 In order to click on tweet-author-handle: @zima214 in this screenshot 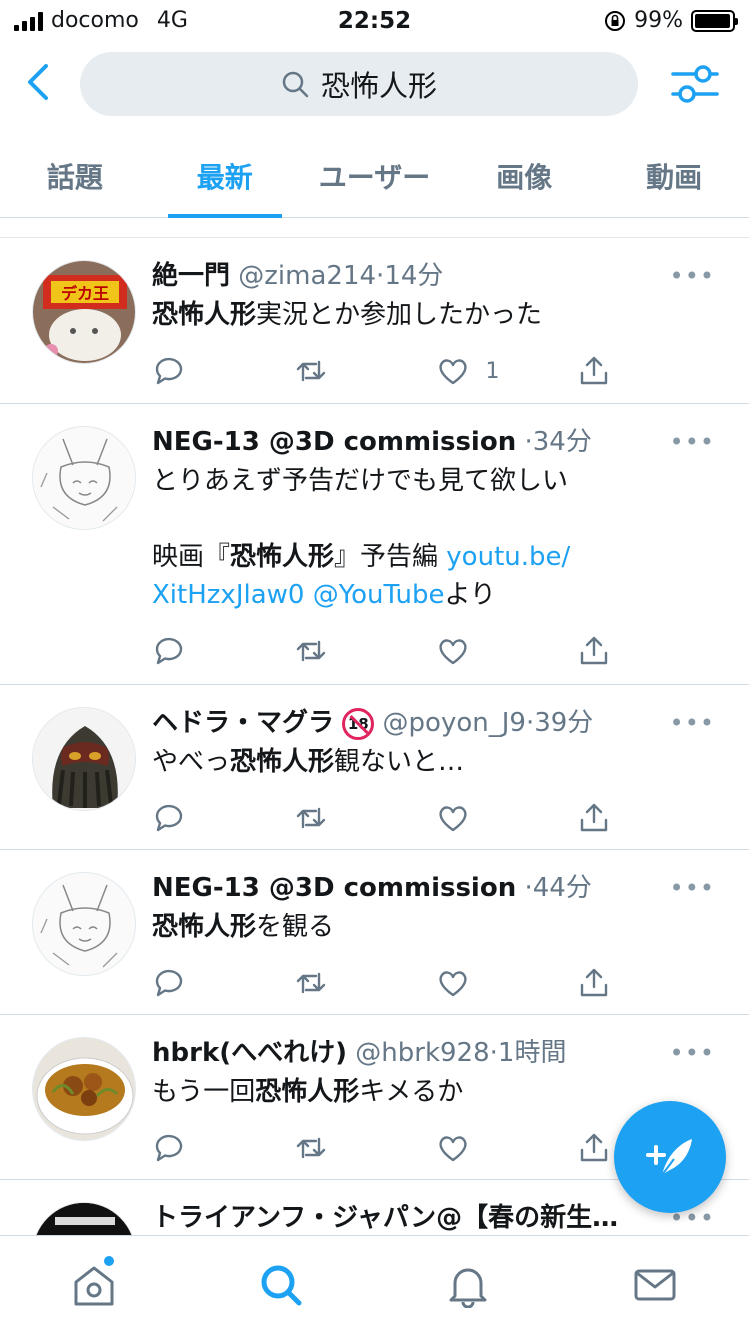, I will do `click(307, 276)`.